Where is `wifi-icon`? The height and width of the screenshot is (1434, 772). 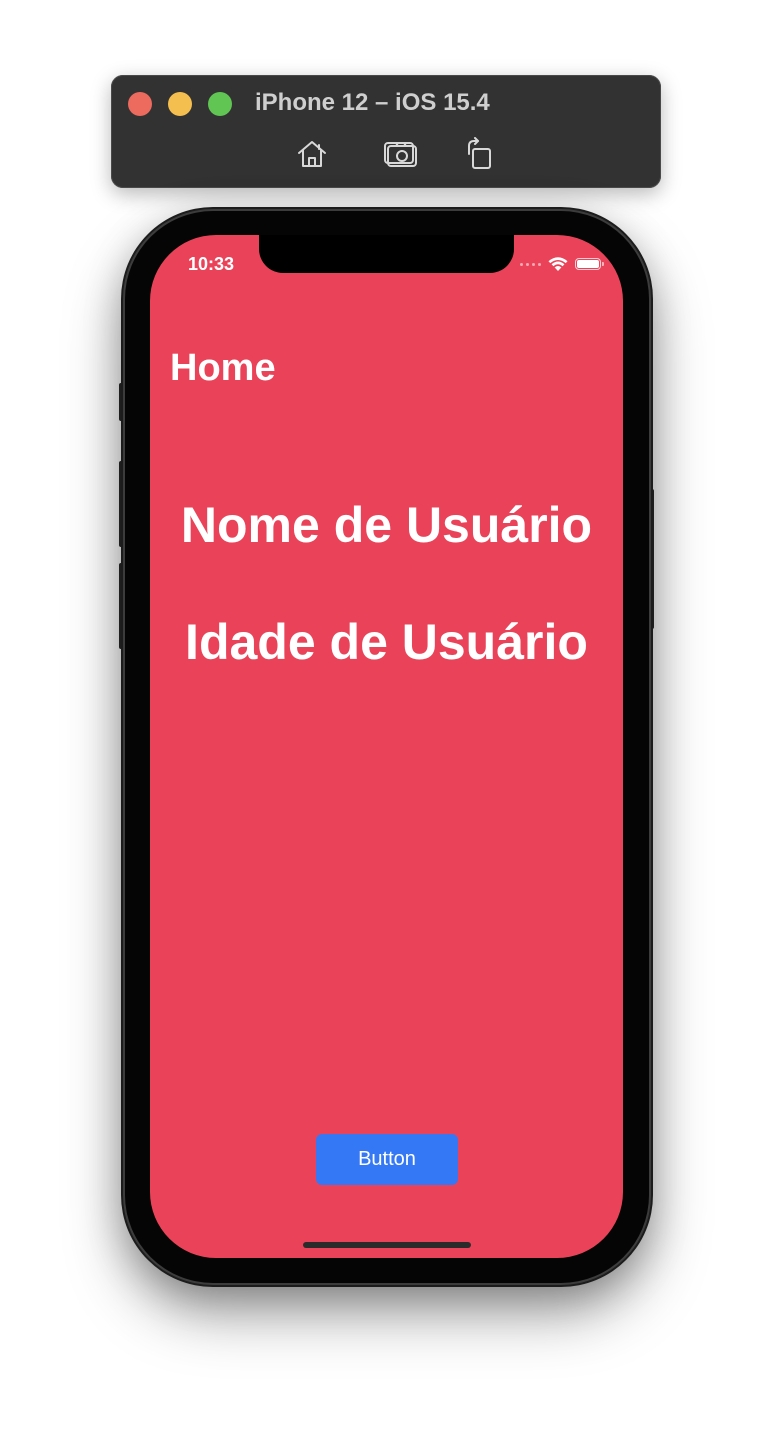 wifi-icon is located at coordinates (558, 264).